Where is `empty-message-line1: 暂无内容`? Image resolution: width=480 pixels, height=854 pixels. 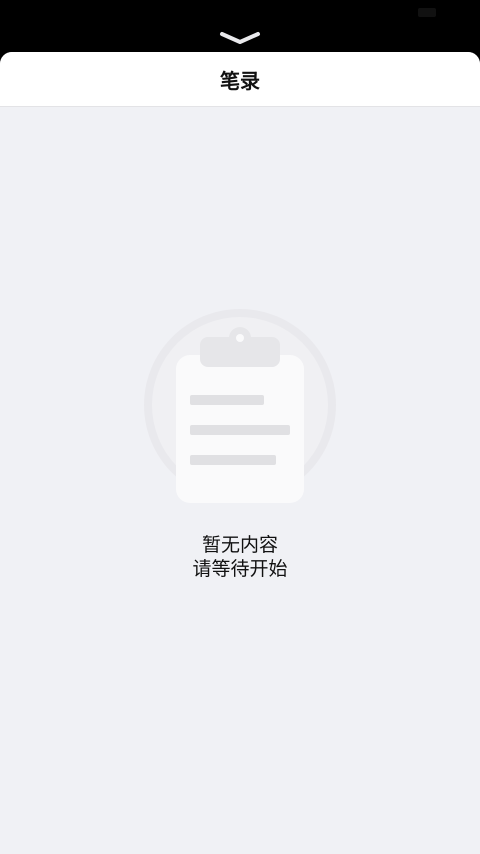
empty-message-line1: 暂无内容 is located at coordinates (239, 545).